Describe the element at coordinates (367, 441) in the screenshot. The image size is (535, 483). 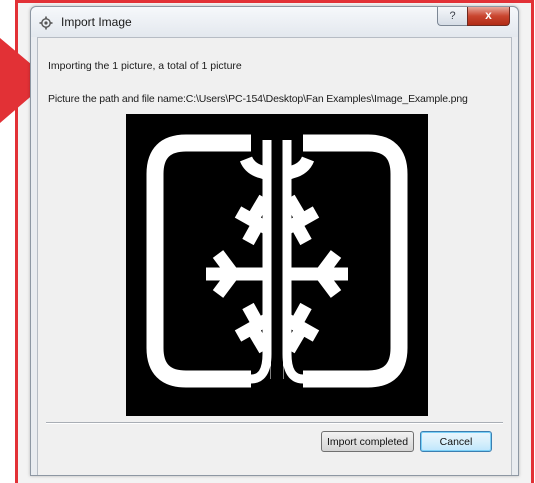
I see `import-completed-button: Import completed` at that location.